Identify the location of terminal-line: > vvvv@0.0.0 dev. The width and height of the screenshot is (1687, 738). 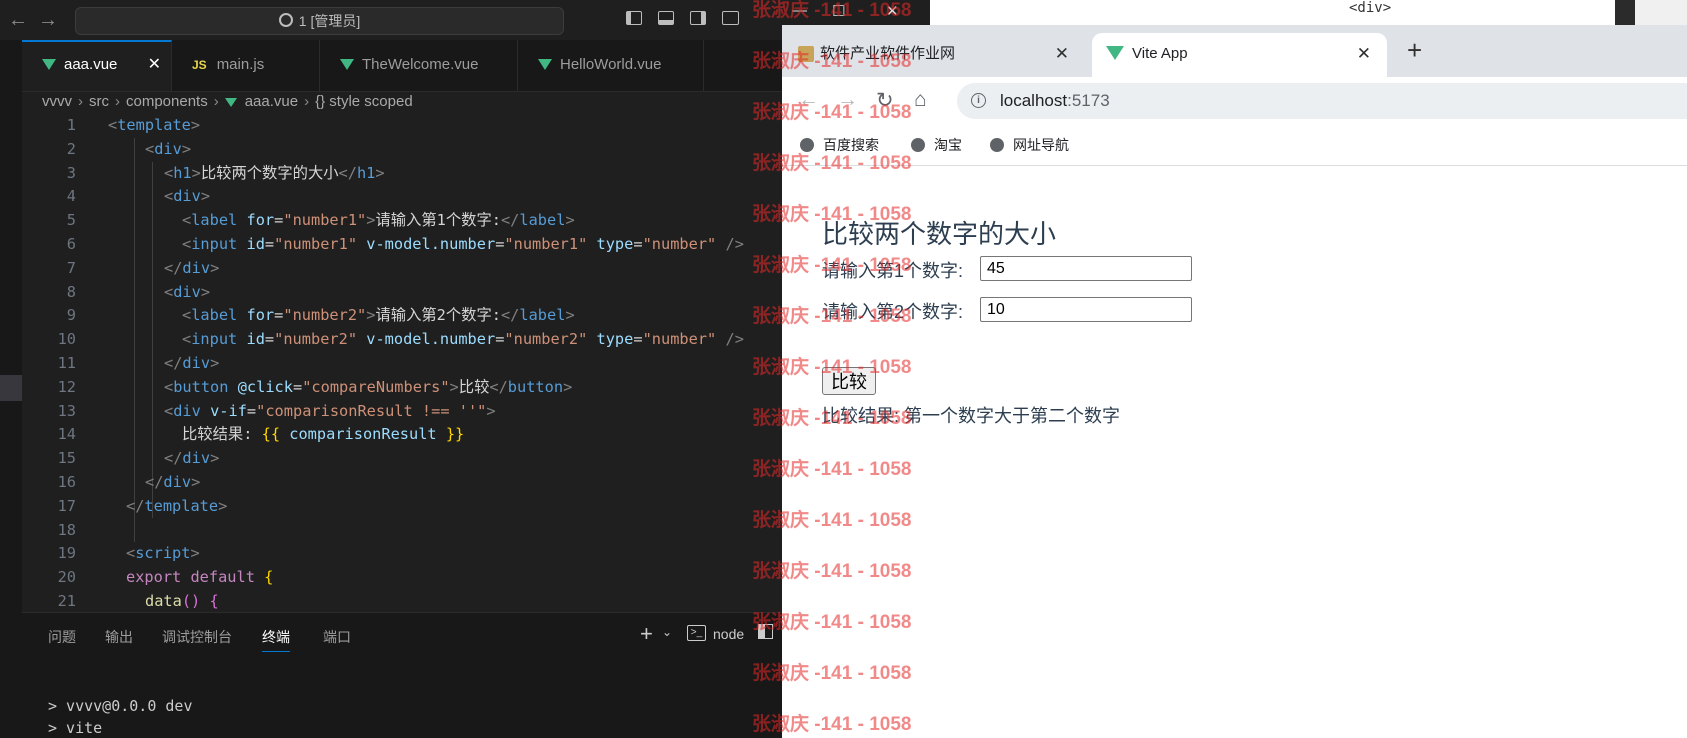
(120, 706).